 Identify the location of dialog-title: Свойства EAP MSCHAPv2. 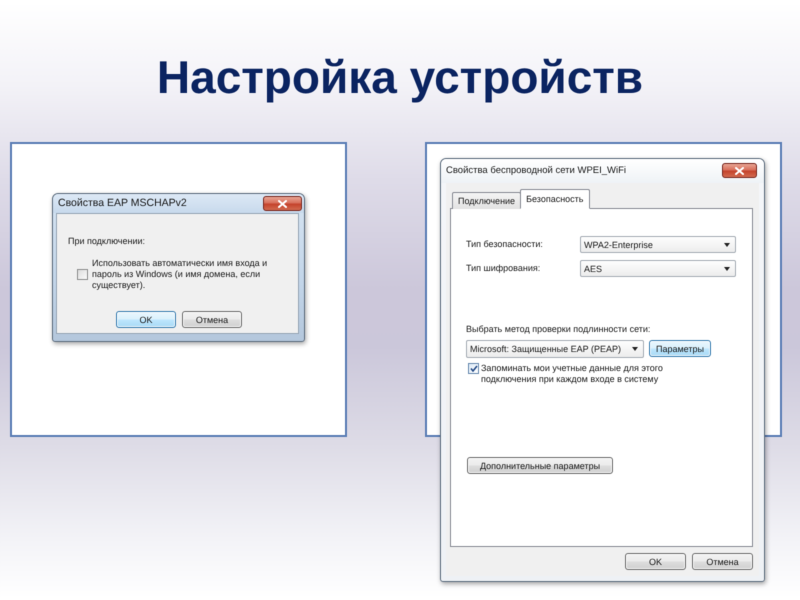
(122, 203).